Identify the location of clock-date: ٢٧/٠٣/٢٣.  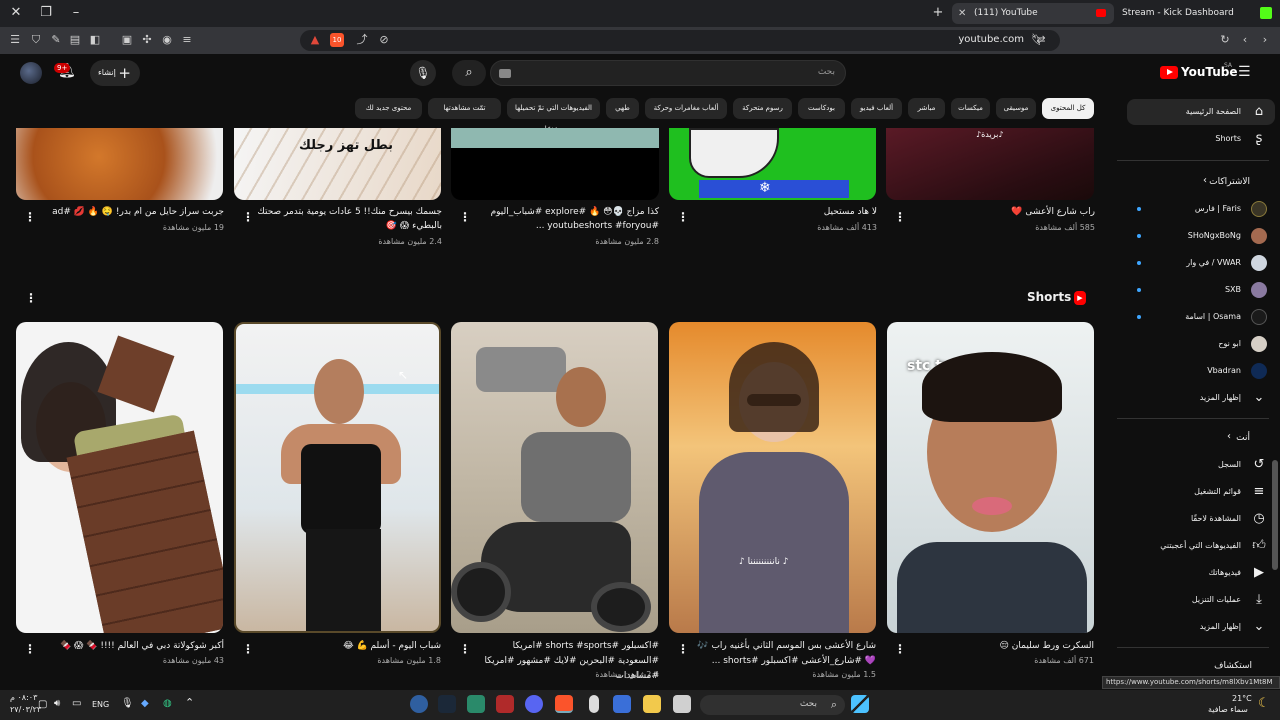
(25, 709).